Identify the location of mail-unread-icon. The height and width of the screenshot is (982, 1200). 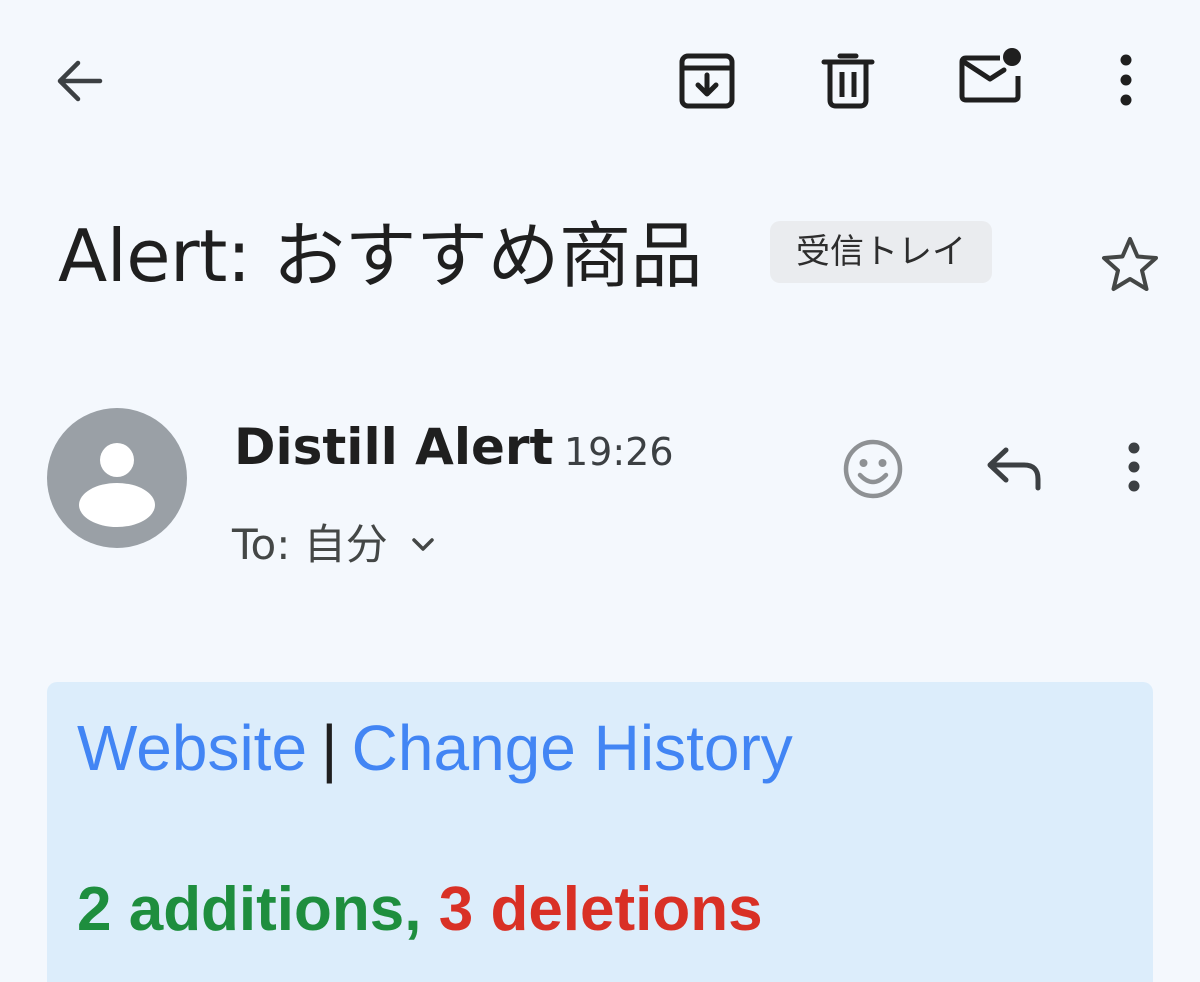
(990, 75).